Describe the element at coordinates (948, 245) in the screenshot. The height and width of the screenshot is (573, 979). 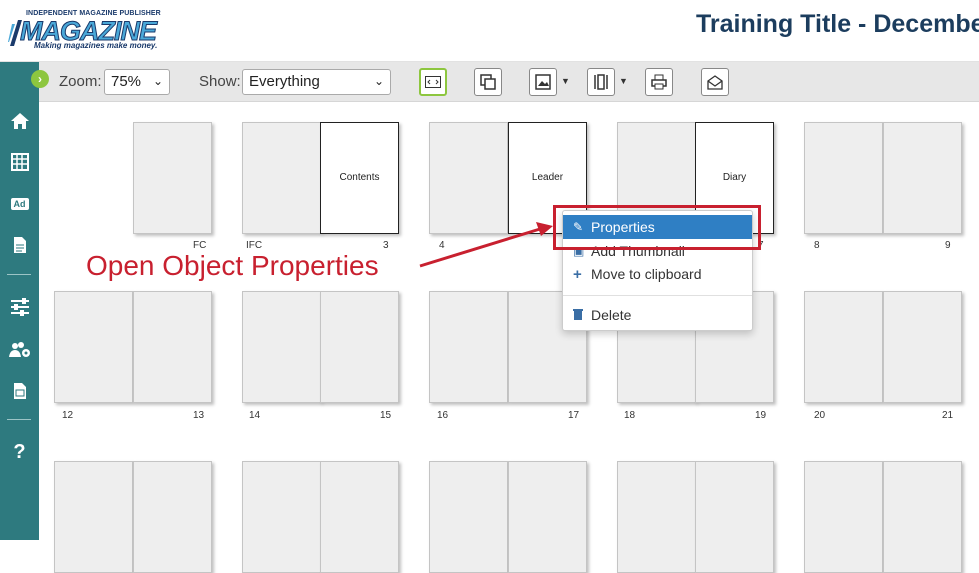
I see `page-number: 9` at that location.